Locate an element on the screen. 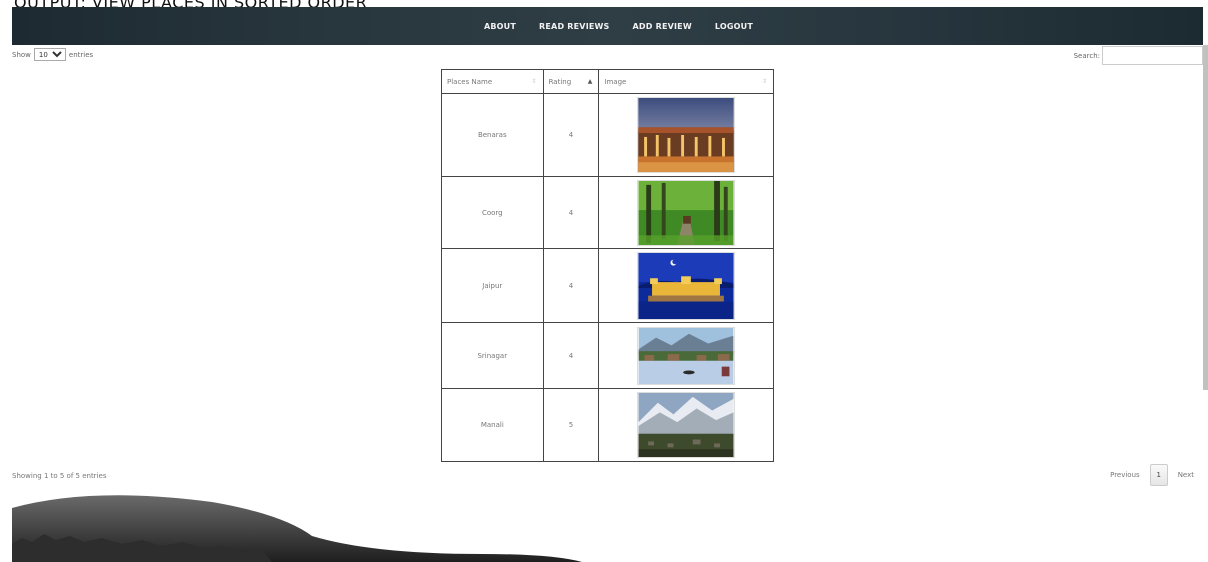 The width and height of the screenshot is (1208, 562). rating-cell: 5 is located at coordinates (571, 425).